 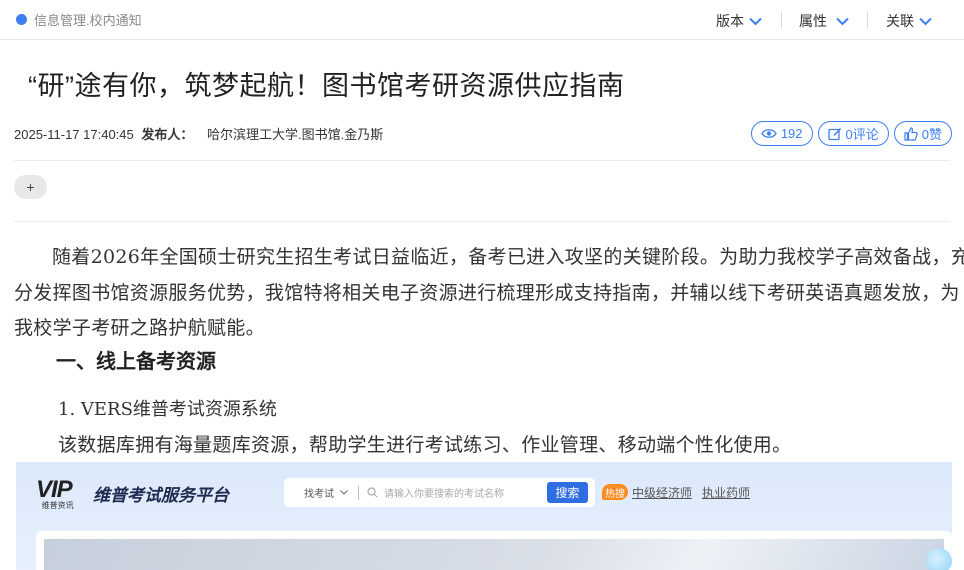 What do you see at coordinates (911, 133) in the screenshot?
I see `thumbs-up-icon` at bounding box center [911, 133].